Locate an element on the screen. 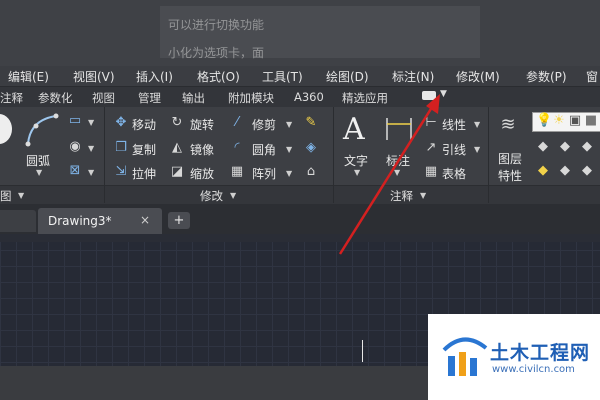  watermark-logo is located at coordinates (465, 356).